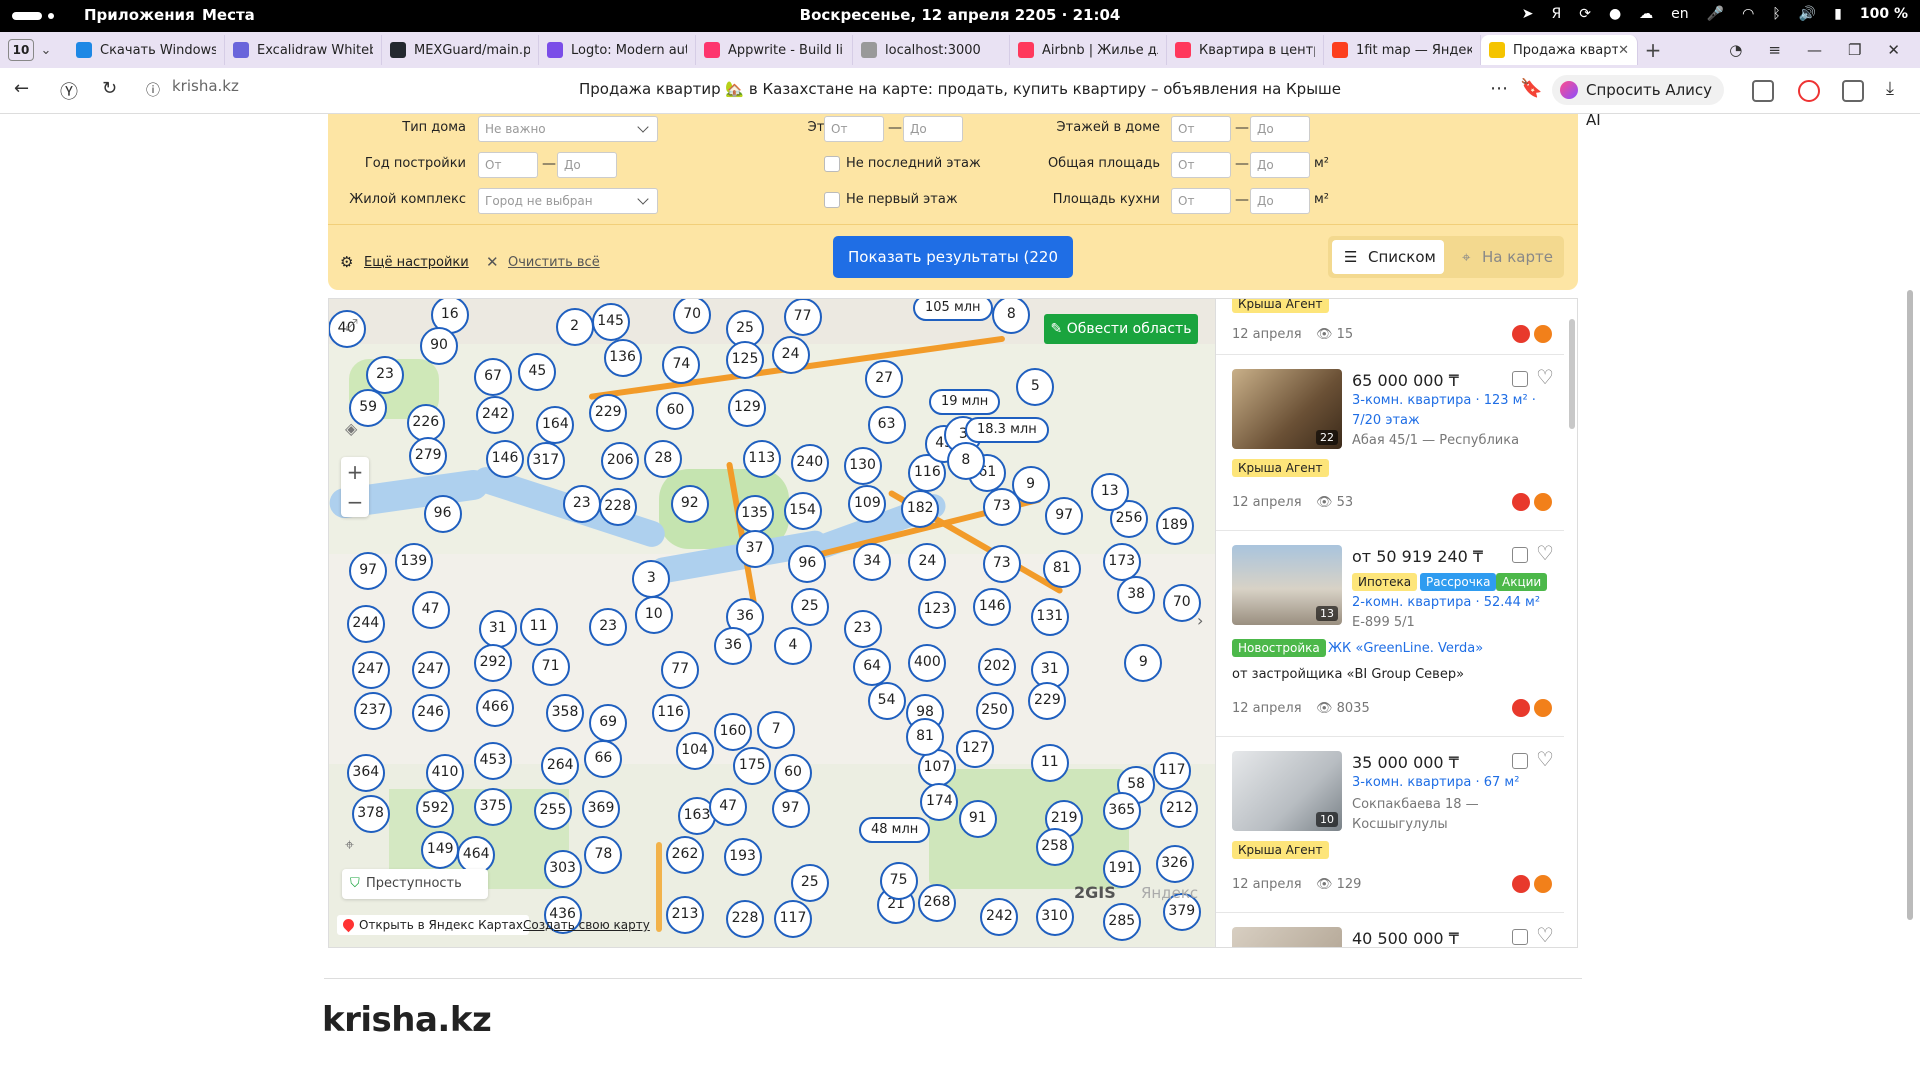 The image size is (1920, 1080). I want to click on listing-params: 3-комн. квартира · 67 м², so click(1456, 783).